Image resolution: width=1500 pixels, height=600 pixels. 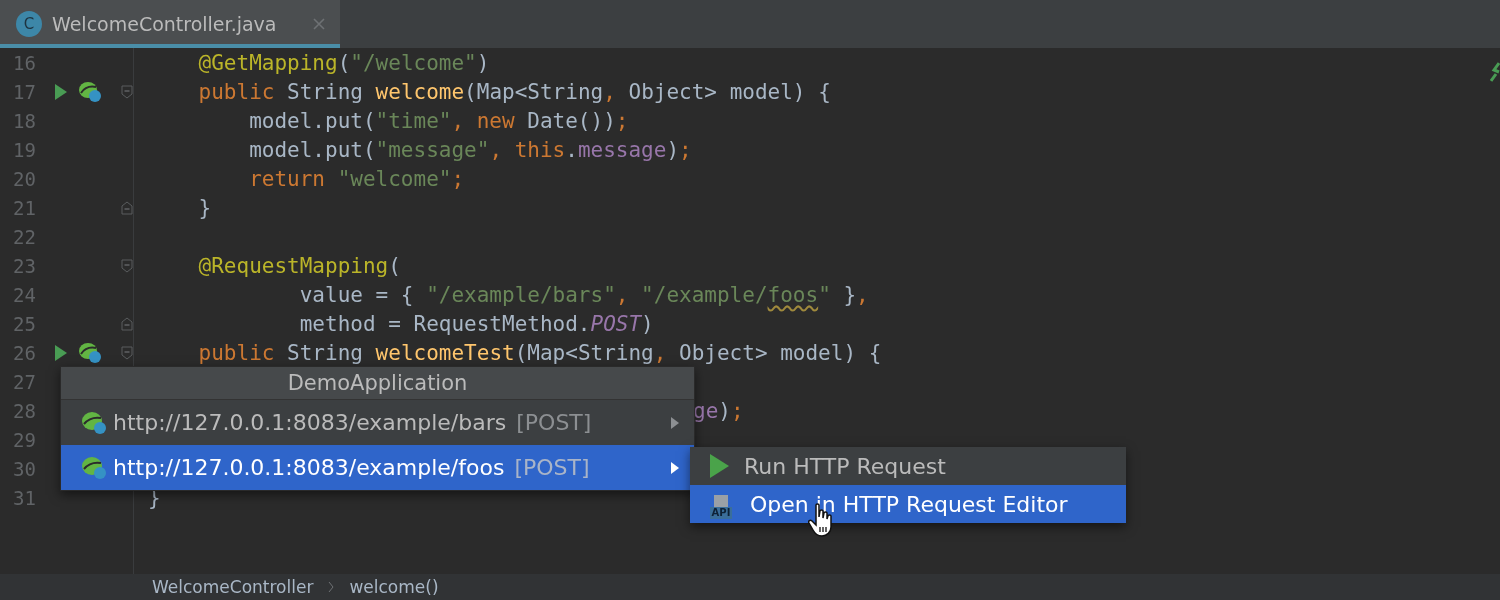 What do you see at coordinates (377, 422) in the screenshot?
I see `endpoint-item: http://127.0.0.1:8083/example/bars [POST]` at bounding box center [377, 422].